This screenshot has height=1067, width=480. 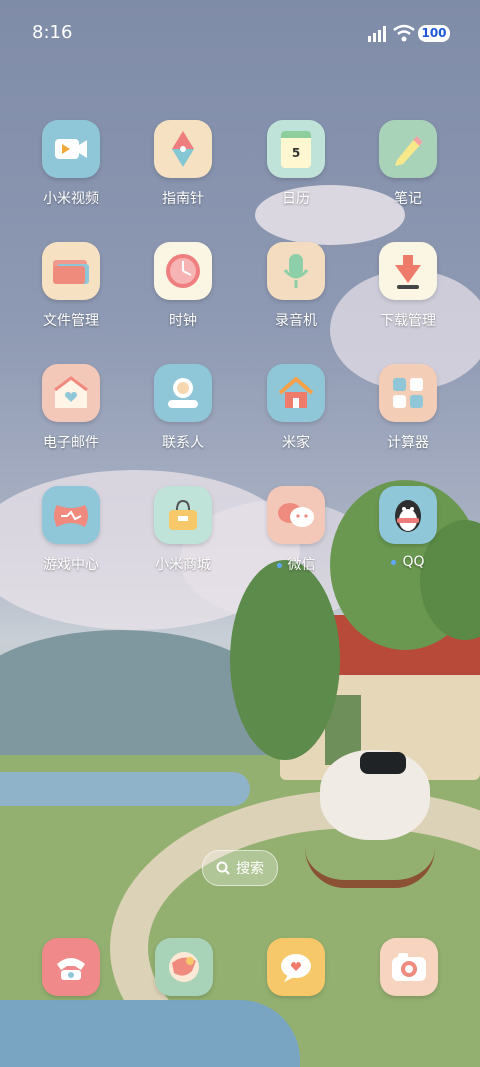 What do you see at coordinates (413, 562) in the screenshot?
I see `app-label-text: QQ` at bounding box center [413, 562].